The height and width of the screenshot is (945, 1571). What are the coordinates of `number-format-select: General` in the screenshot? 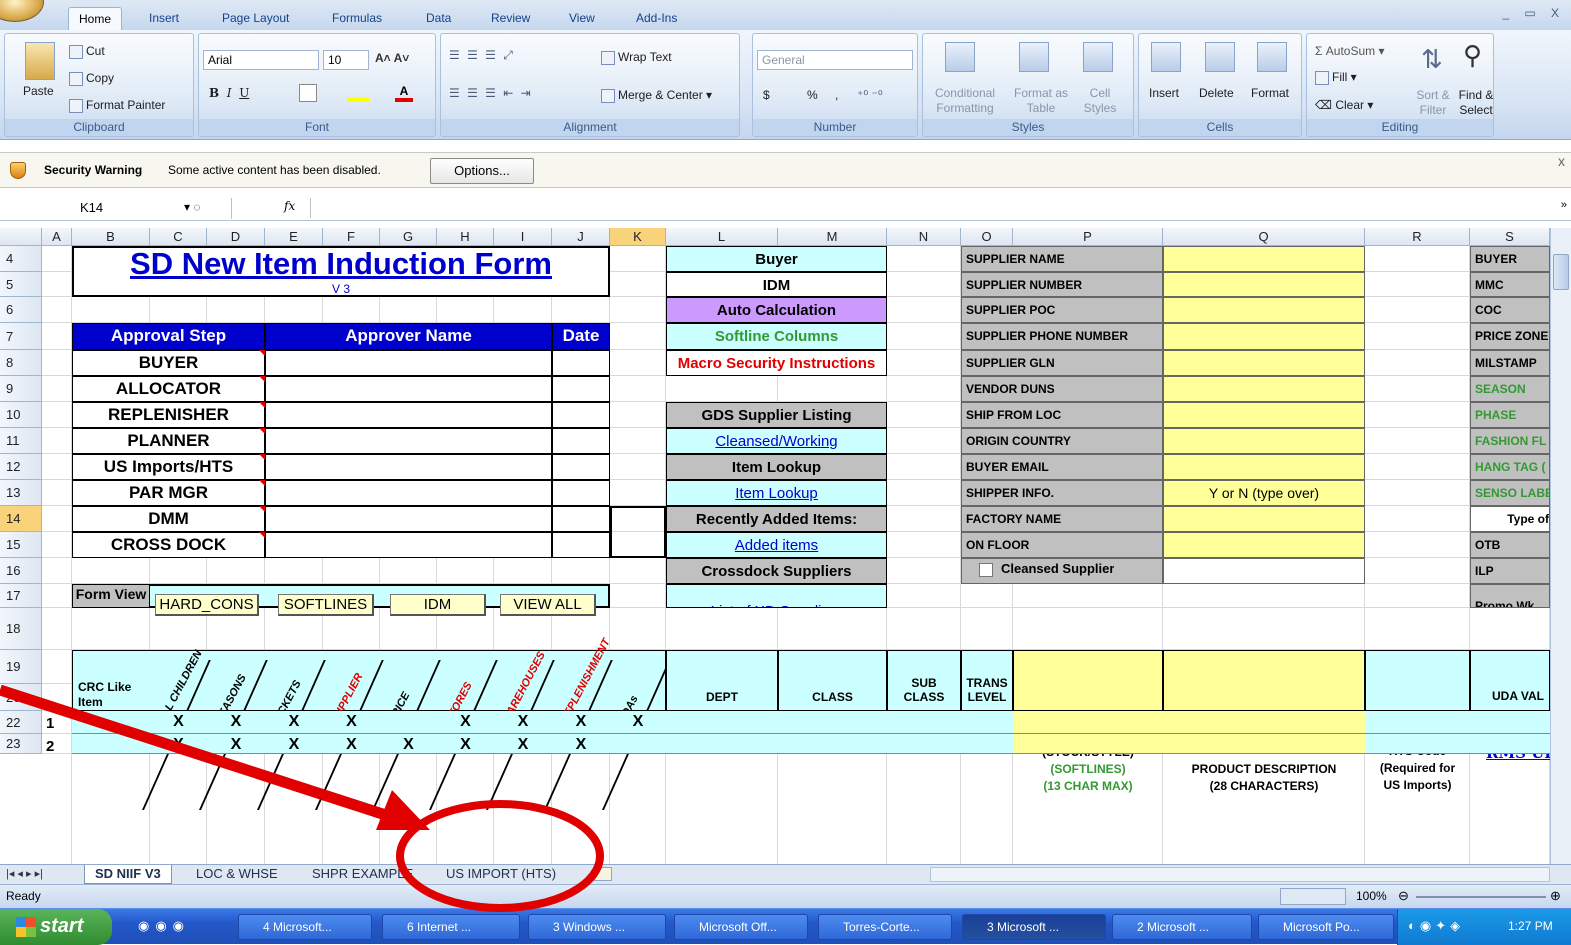 It's located at (835, 60).